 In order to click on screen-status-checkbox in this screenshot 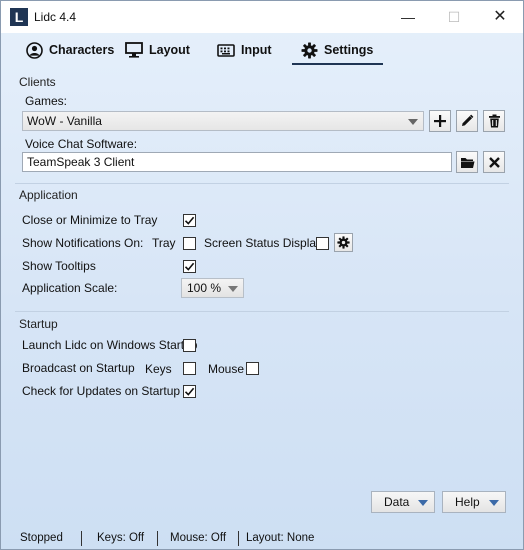, I will do `click(322, 243)`.